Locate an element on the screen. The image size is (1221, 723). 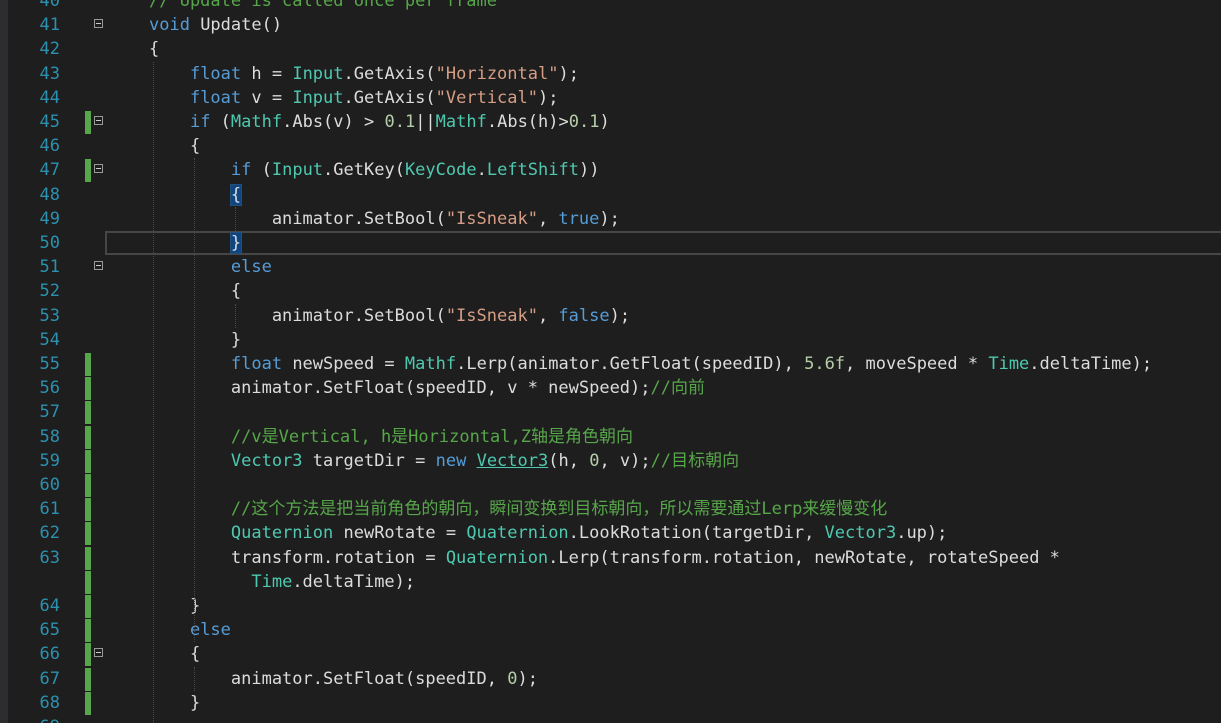
code-line: 69 is located at coordinates (610, 719).